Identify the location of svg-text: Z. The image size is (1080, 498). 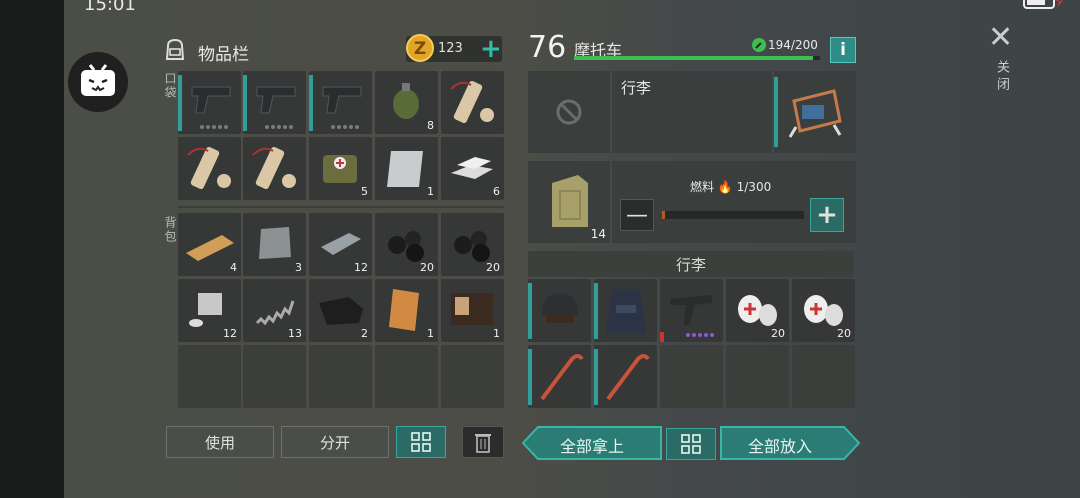
(420, 49).